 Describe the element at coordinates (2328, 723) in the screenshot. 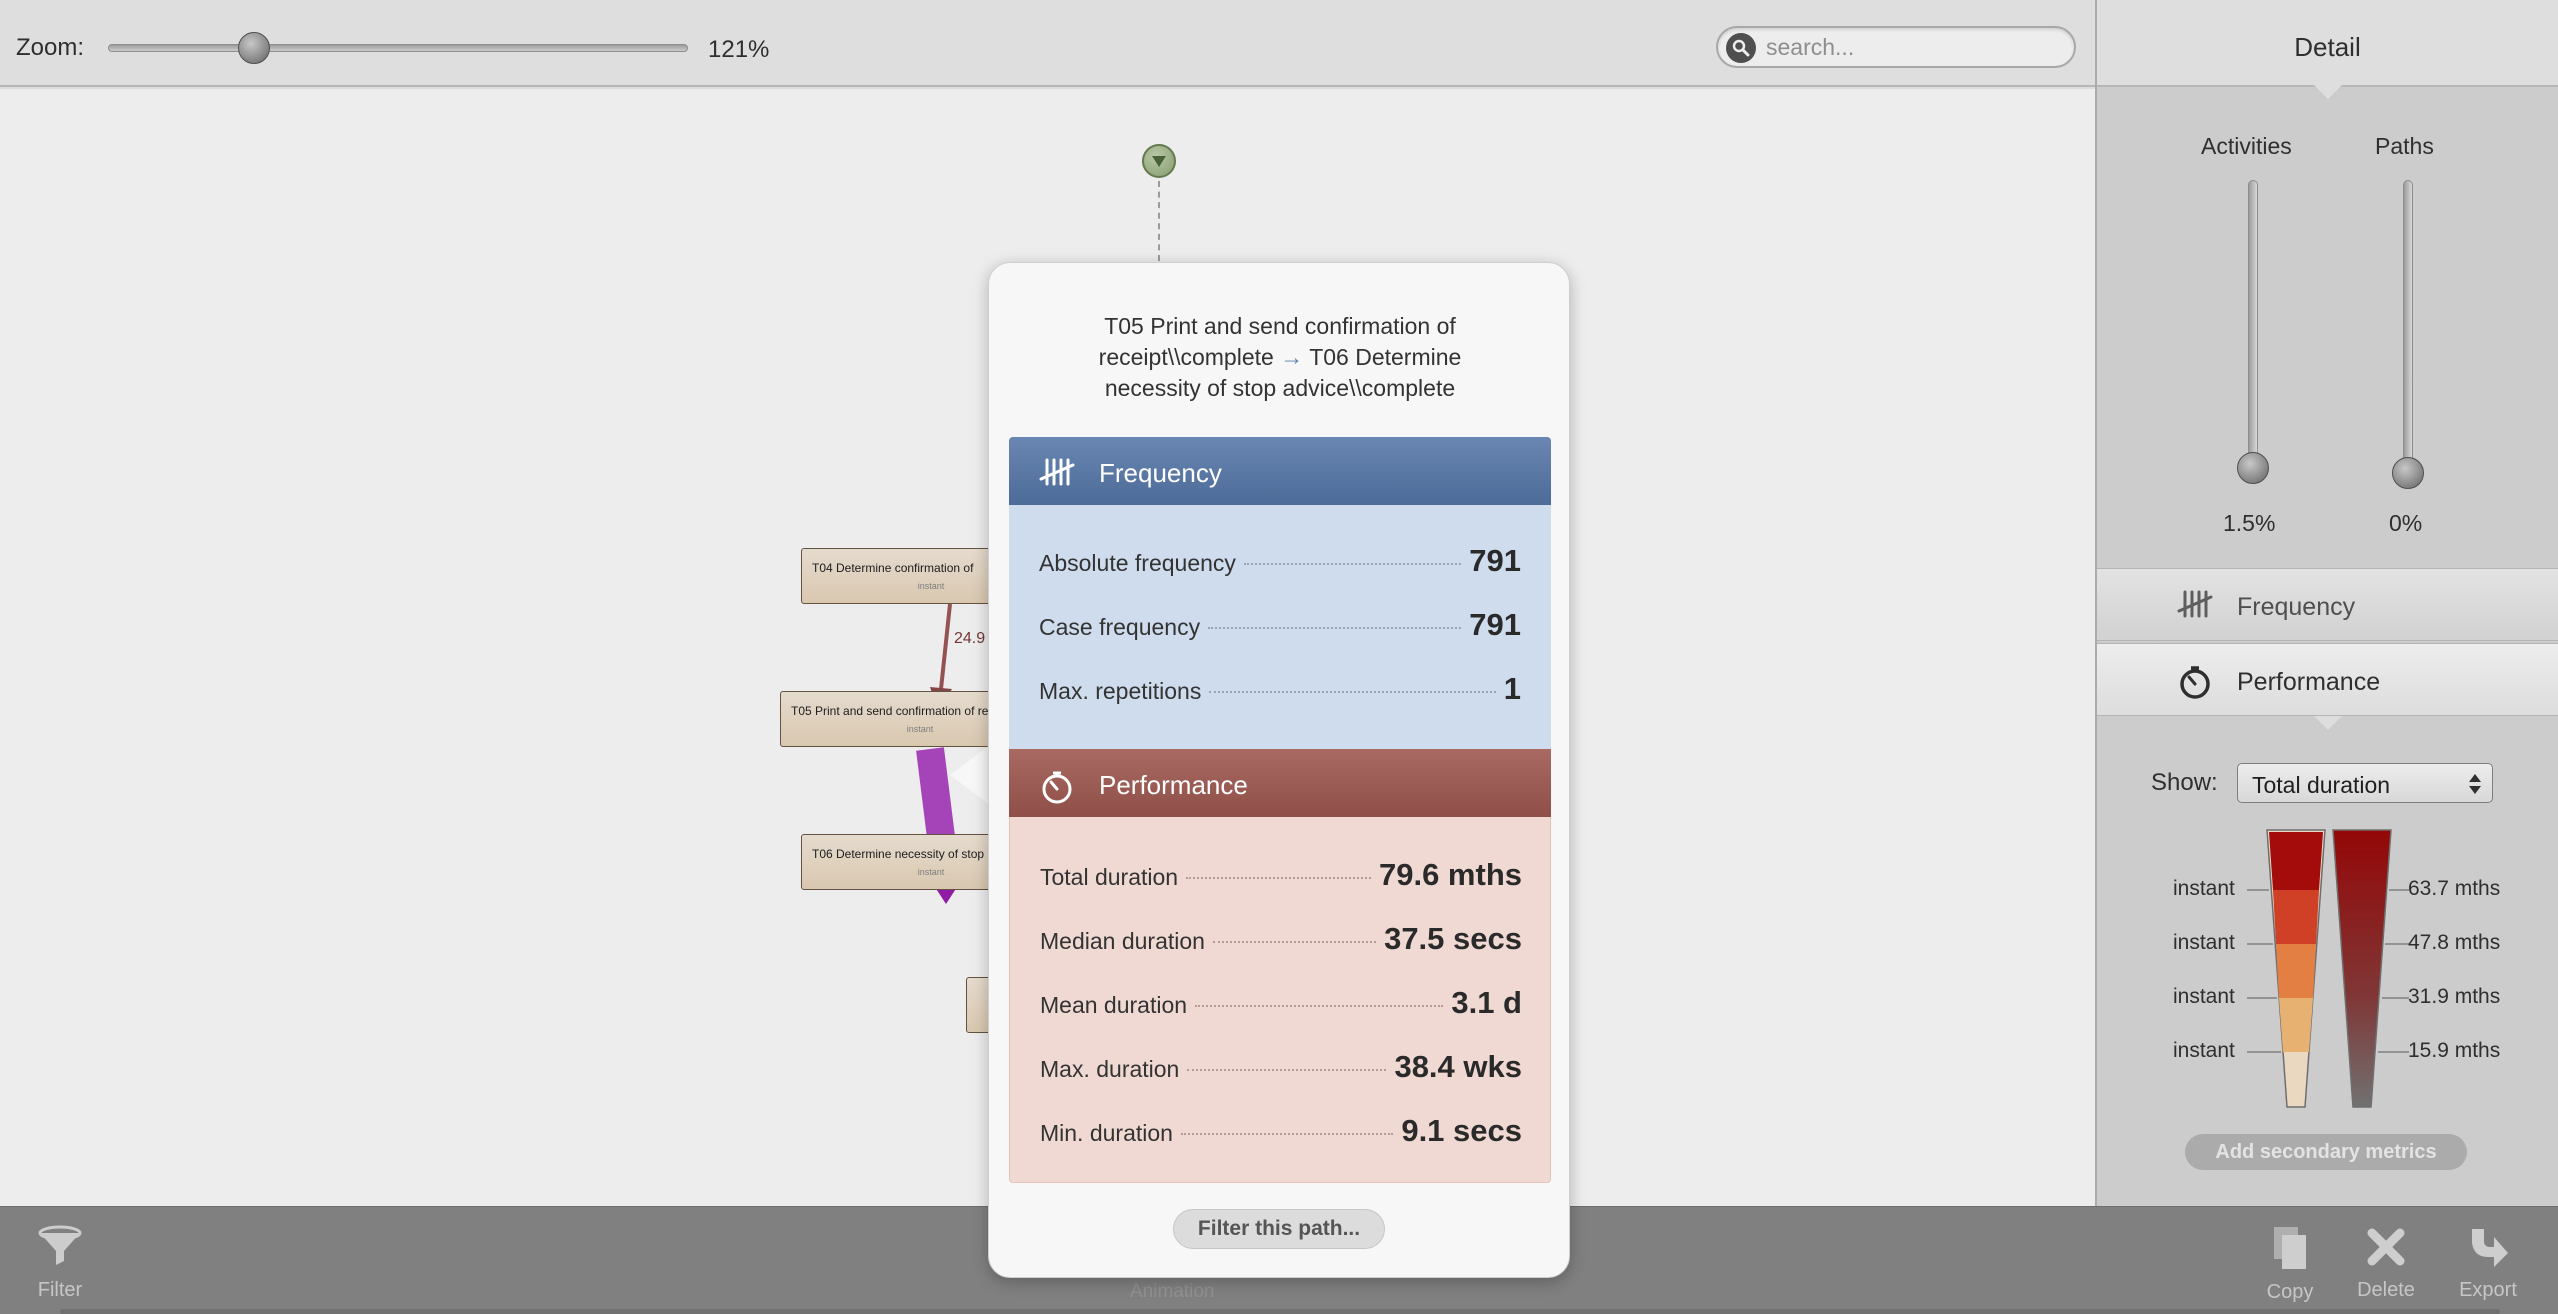

I see `tab-notch` at that location.